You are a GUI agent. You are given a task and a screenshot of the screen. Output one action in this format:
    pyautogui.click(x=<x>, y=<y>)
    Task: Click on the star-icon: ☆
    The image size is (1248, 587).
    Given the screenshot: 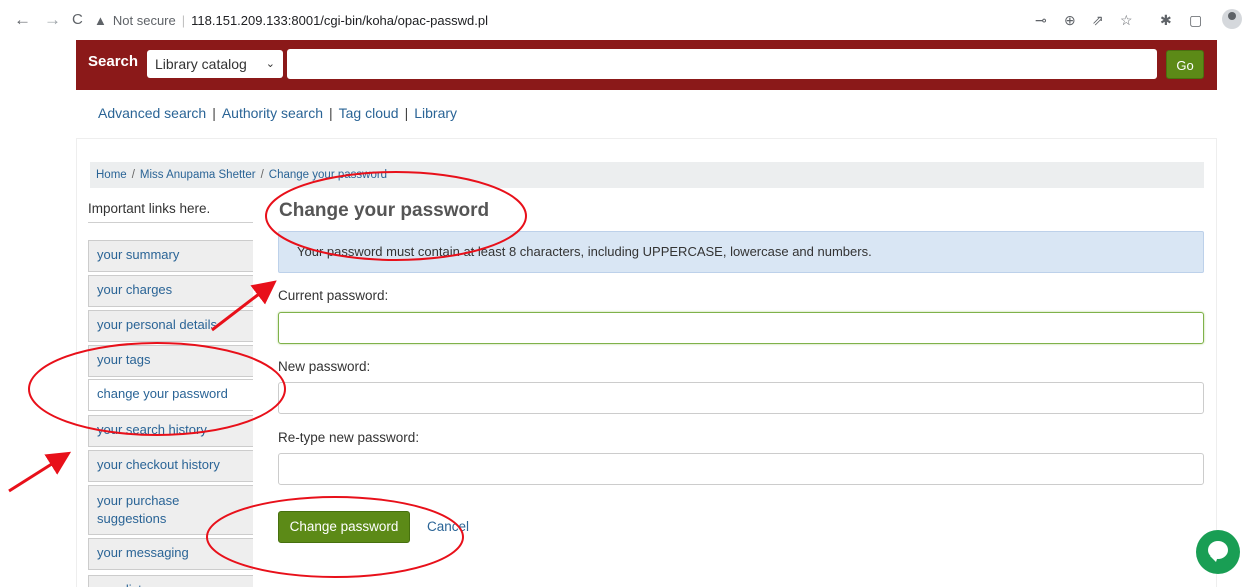 What is the action you would take?
    pyautogui.click(x=1126, y=20)
    